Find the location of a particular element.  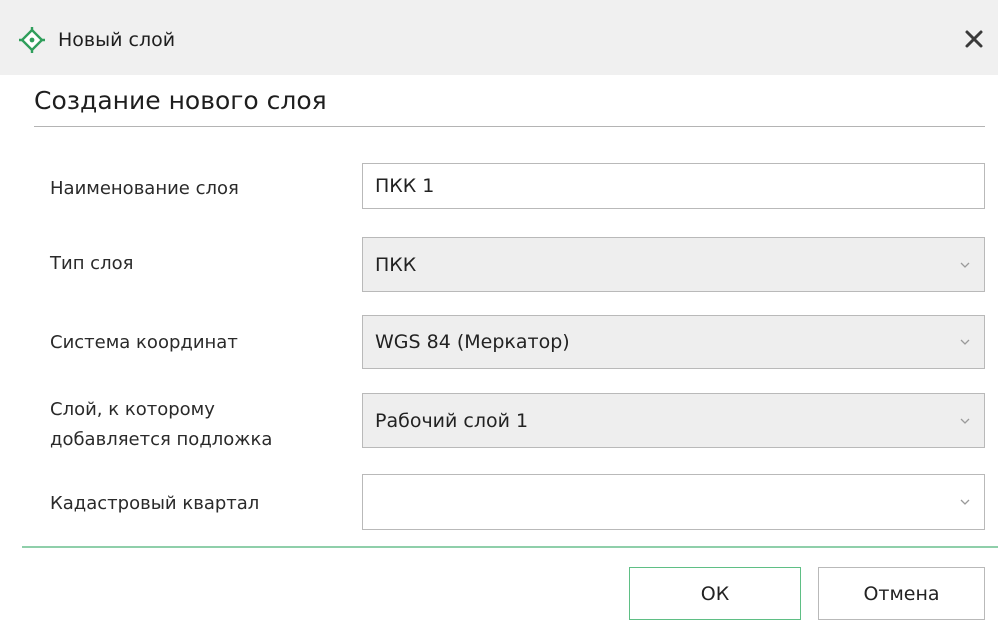

layer-name-label: Наименование слоя is located at coordinates (144, 188).